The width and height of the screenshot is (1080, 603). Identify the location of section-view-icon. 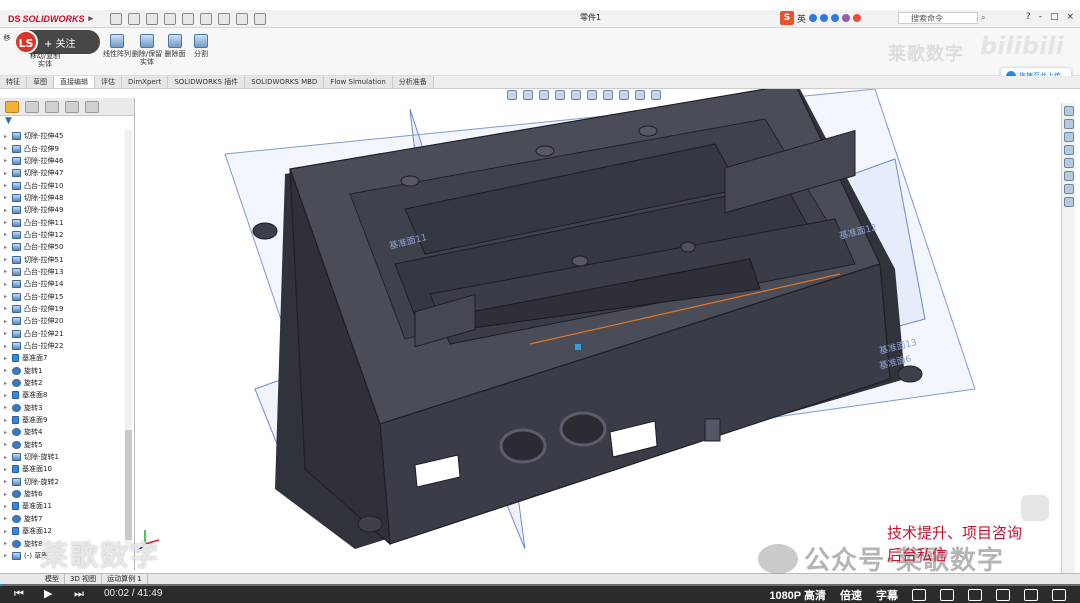
(560, 95).